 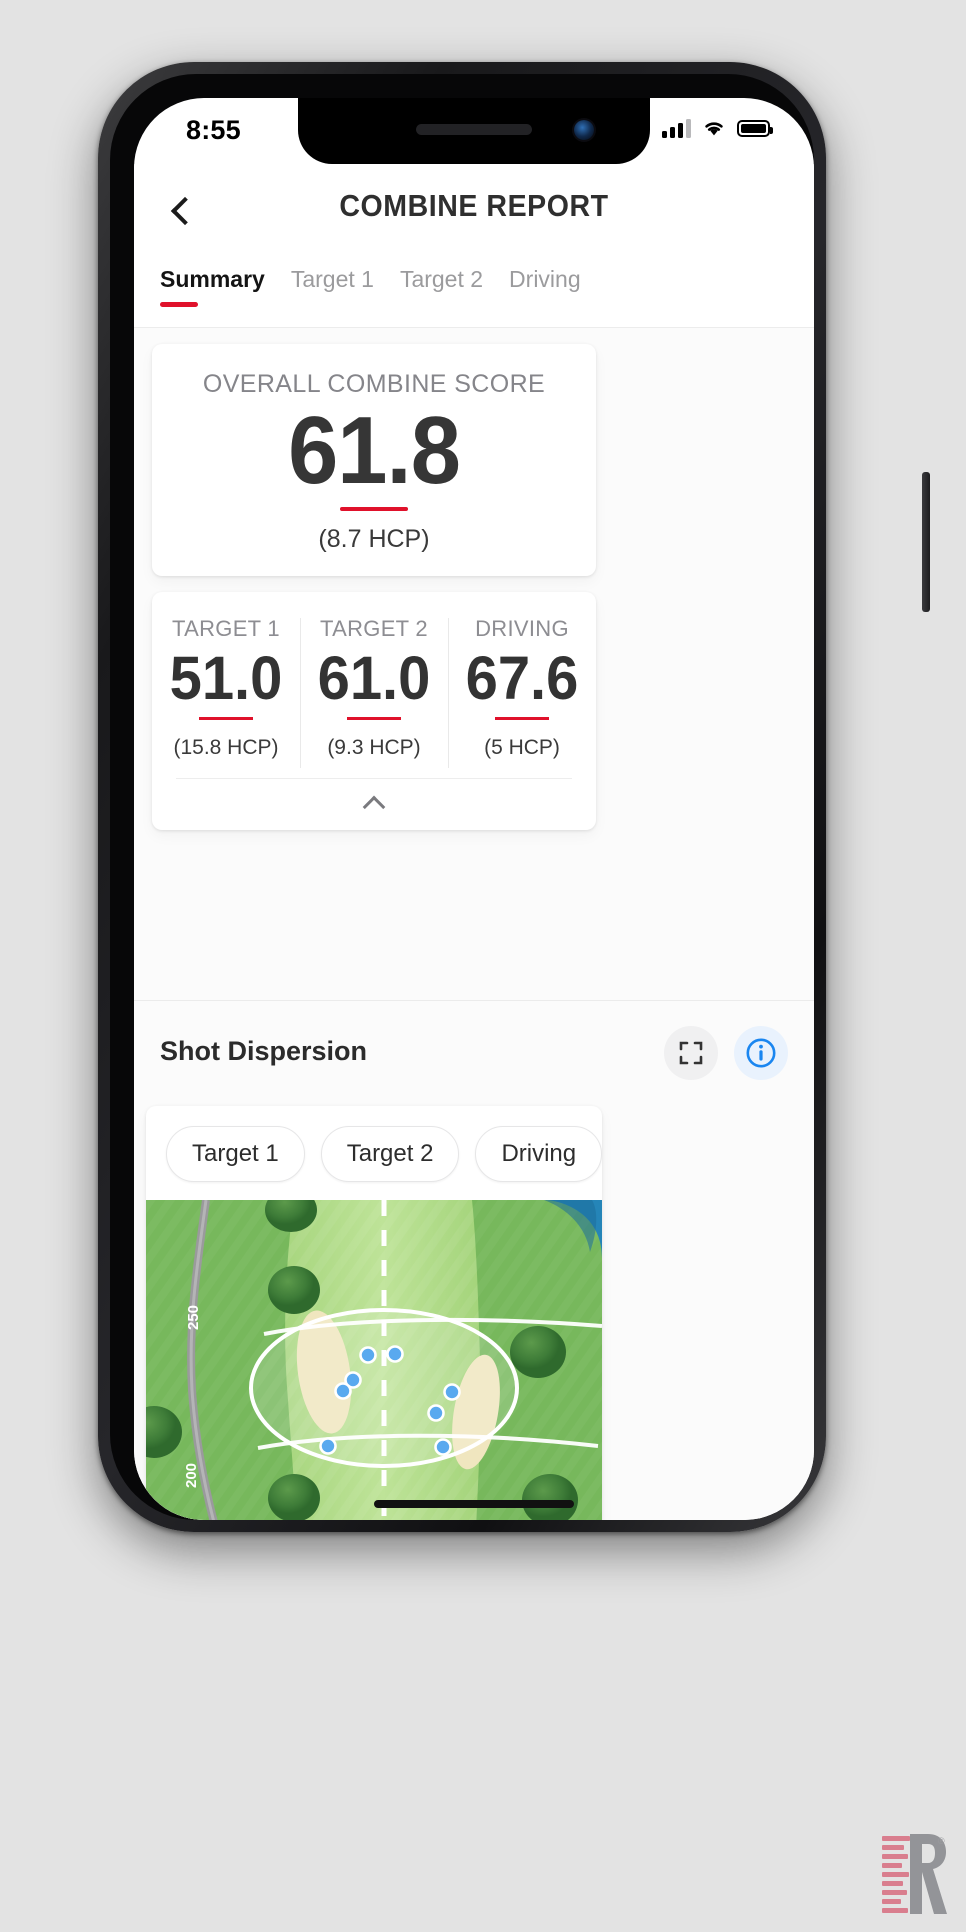 I want to click on earpiece-speaker-icon, so click(x=474, y=129).